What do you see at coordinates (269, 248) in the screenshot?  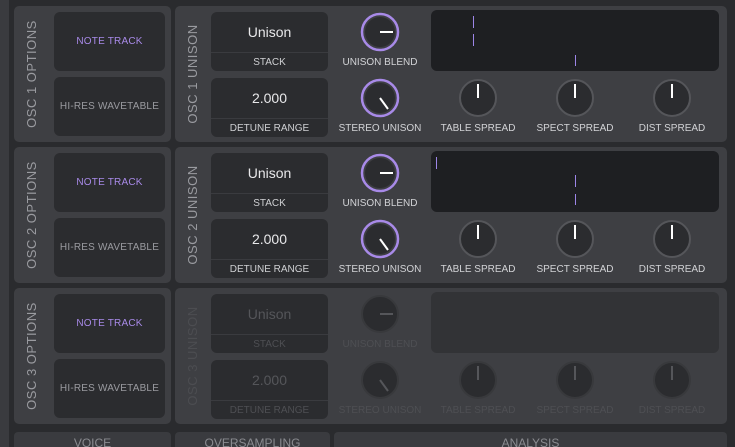 I see `osc2-detune-range-field: 2.000 DETUNE RANGE` at bounding box center [269, 248].